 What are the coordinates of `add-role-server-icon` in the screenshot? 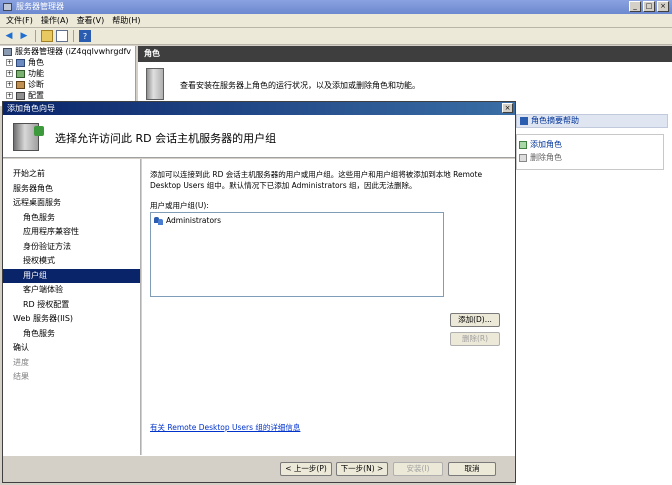 It's located at (28, 137).